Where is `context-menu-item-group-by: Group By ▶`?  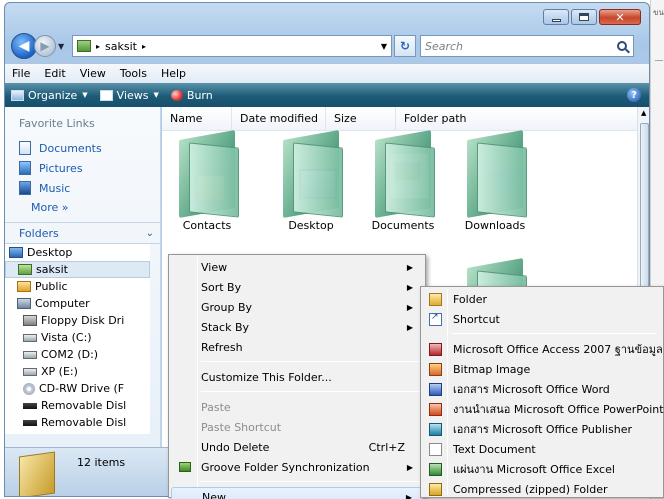
context-menu-item-group-by: Group By ▶ is located at coordinates (297, 307).